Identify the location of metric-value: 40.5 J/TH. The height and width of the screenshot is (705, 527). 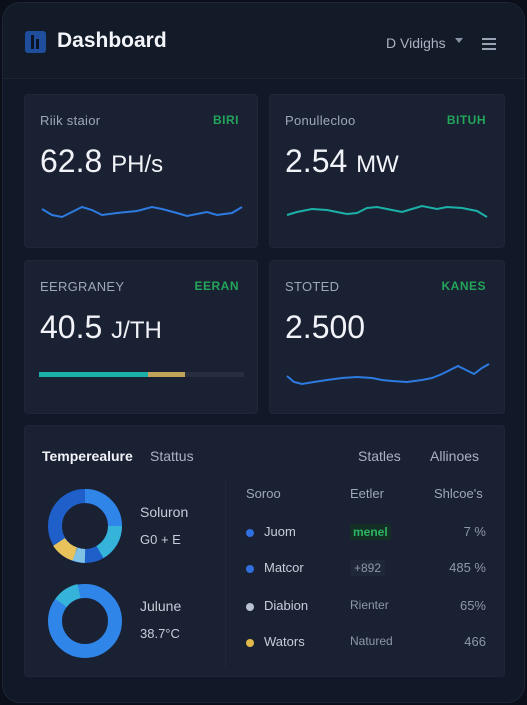
(101, 327).